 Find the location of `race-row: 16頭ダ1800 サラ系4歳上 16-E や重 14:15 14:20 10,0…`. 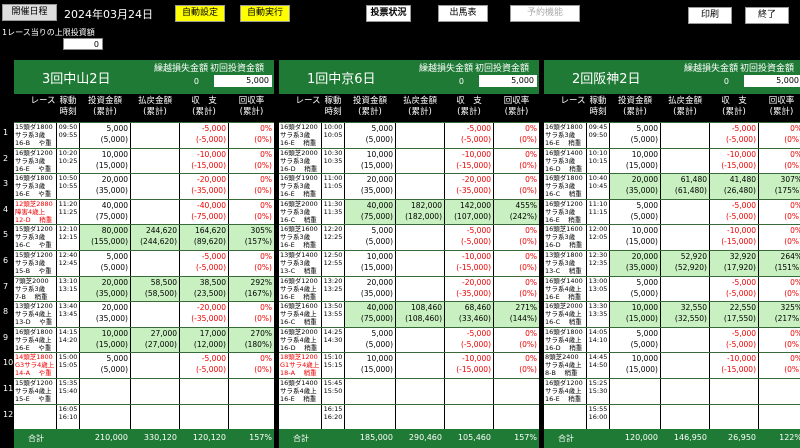

race-row: 16頭ダ1800 サラ系4歳上 16-E や重 14:15 14:20 10,0… is located at coordinates (144, 339).